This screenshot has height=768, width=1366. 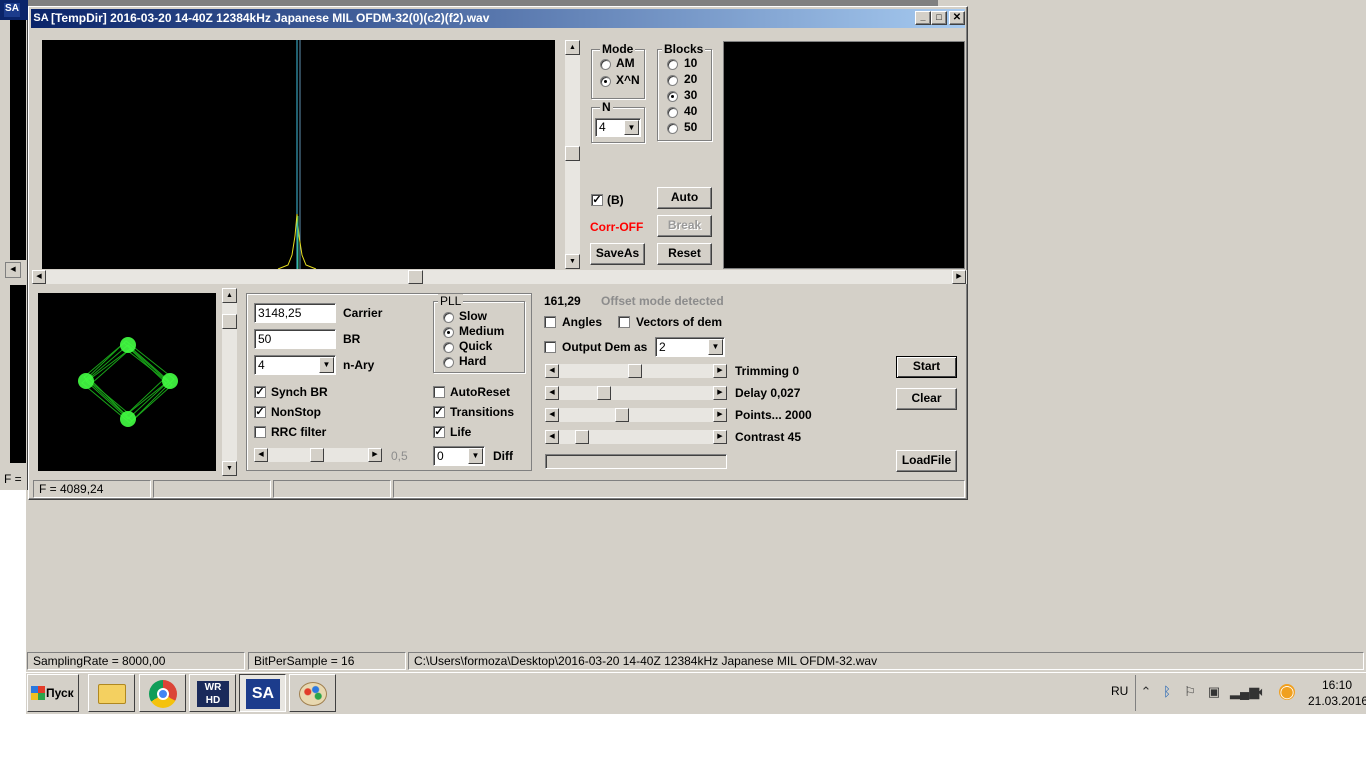 What do you see at coordinates (684, 226) in the screenshot?
I see `break-button: Break` at bounding box center [684, 226].